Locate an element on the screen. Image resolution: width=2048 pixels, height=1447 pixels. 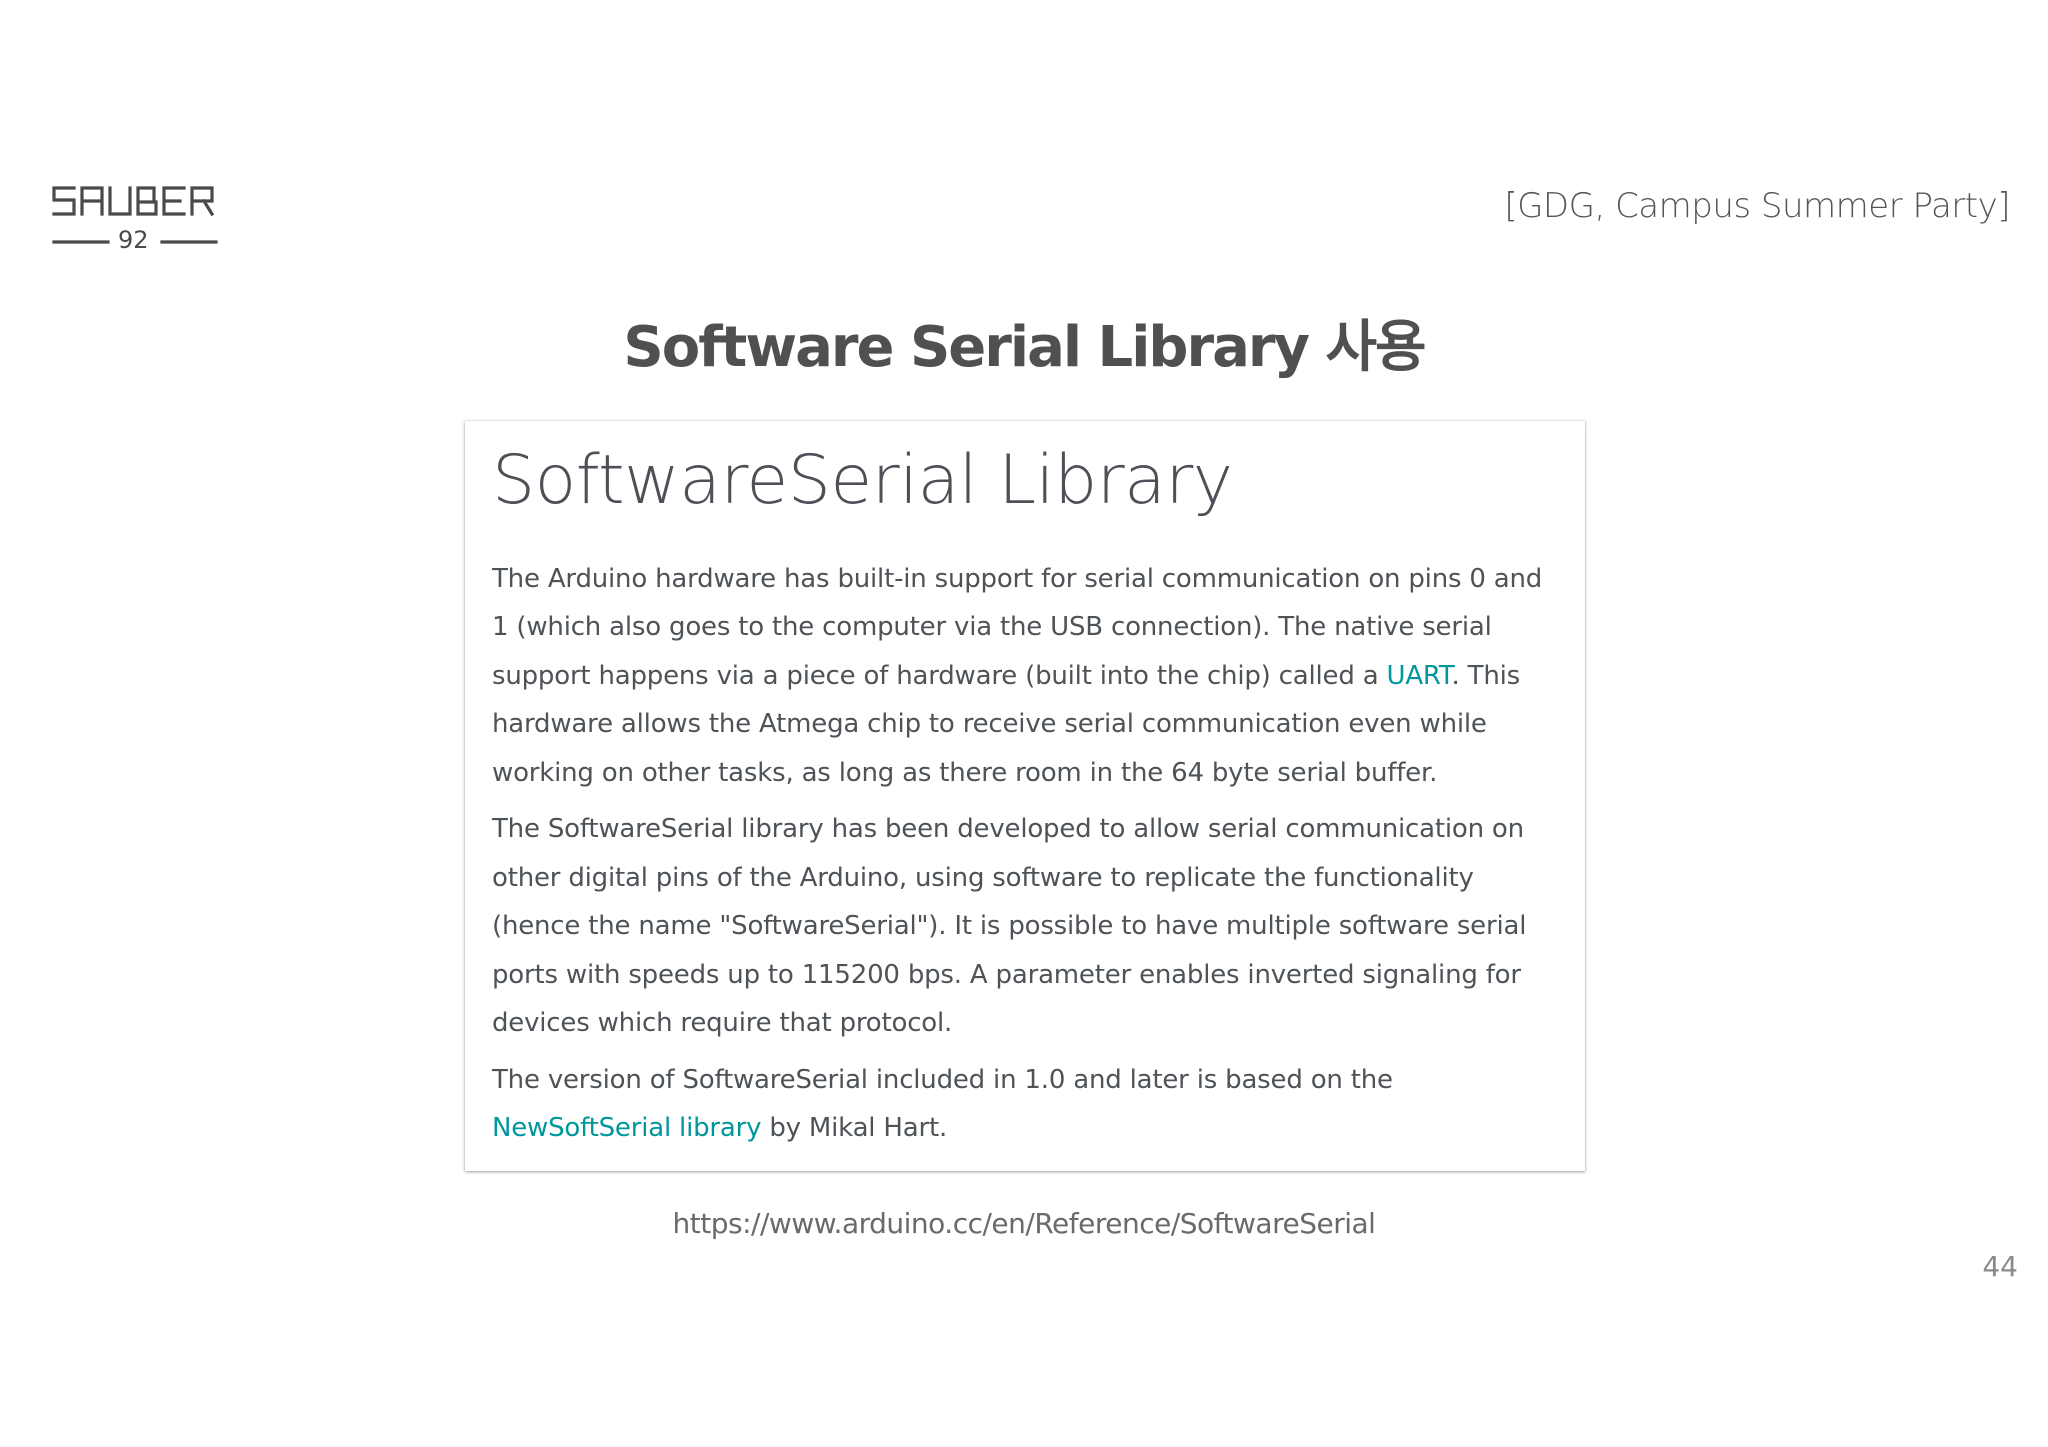
sauber-logo: 92 is located at coordinates (135, 218).